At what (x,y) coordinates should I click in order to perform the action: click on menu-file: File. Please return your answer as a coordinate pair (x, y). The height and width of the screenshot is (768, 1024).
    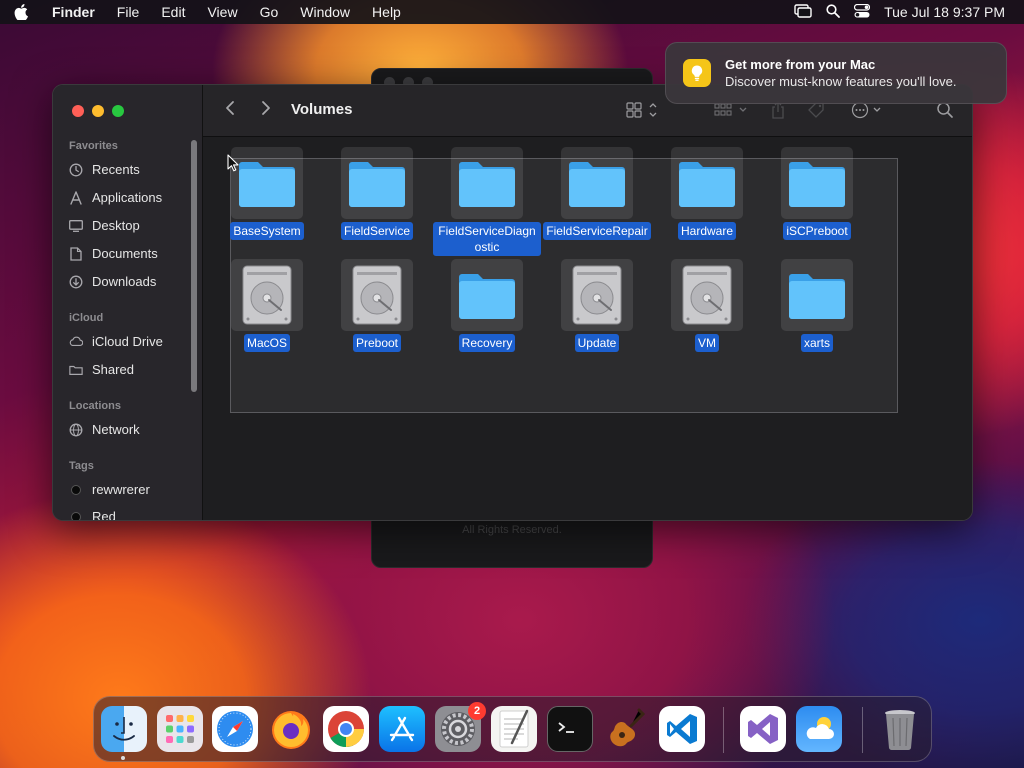
    Looking at the image, I should click on (128, 12).